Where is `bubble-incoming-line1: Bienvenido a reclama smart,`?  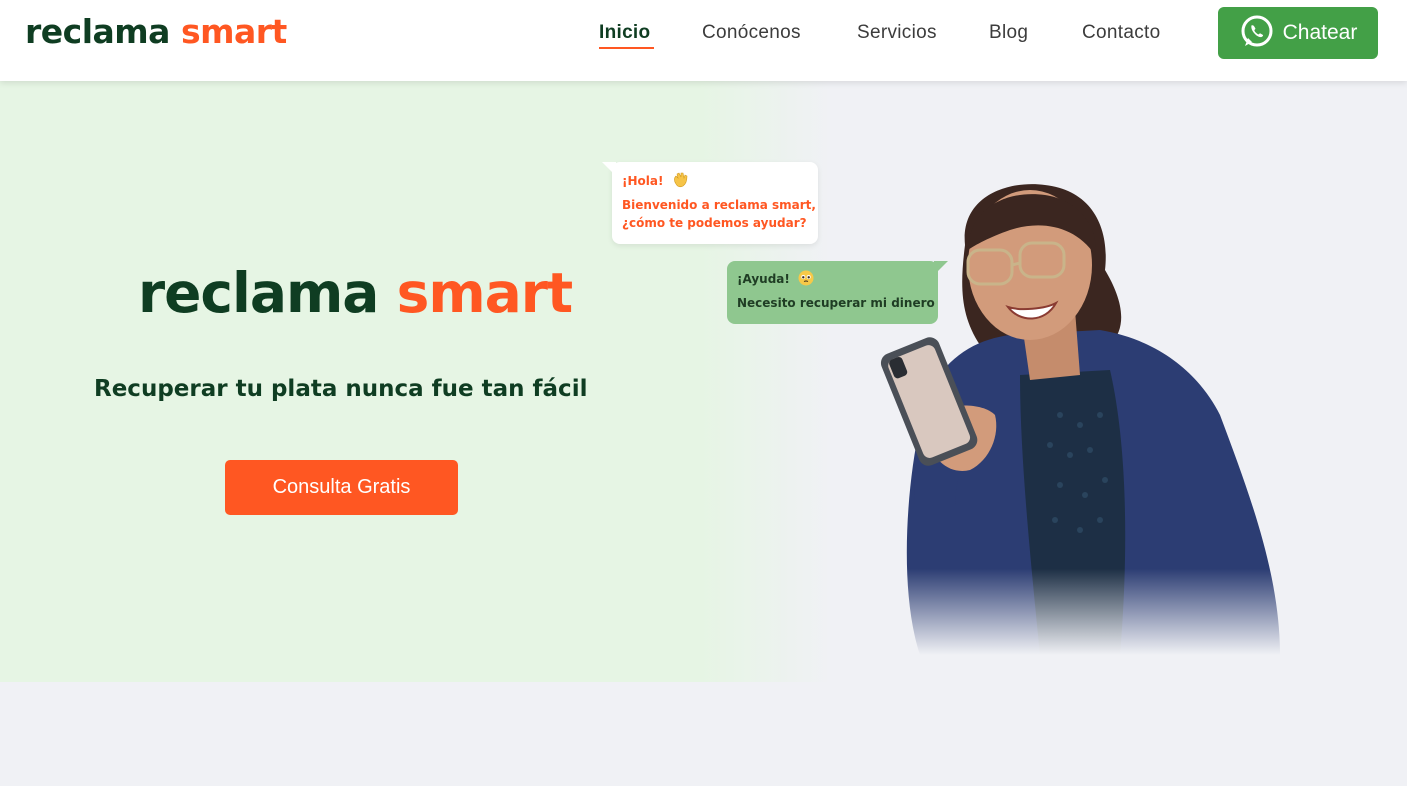
bubble-incoming-line1: Bienvenido a reclama smart, is located at coordinates (719, 205).